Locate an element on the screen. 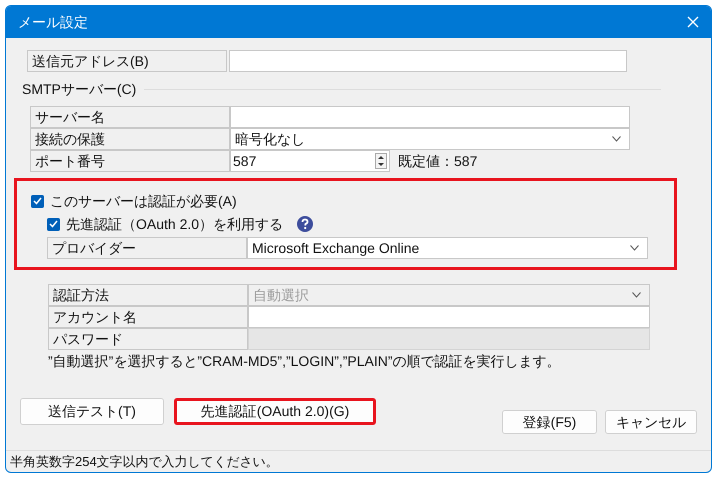  field-label: 認証方法 is located at coordinates (148, 295).